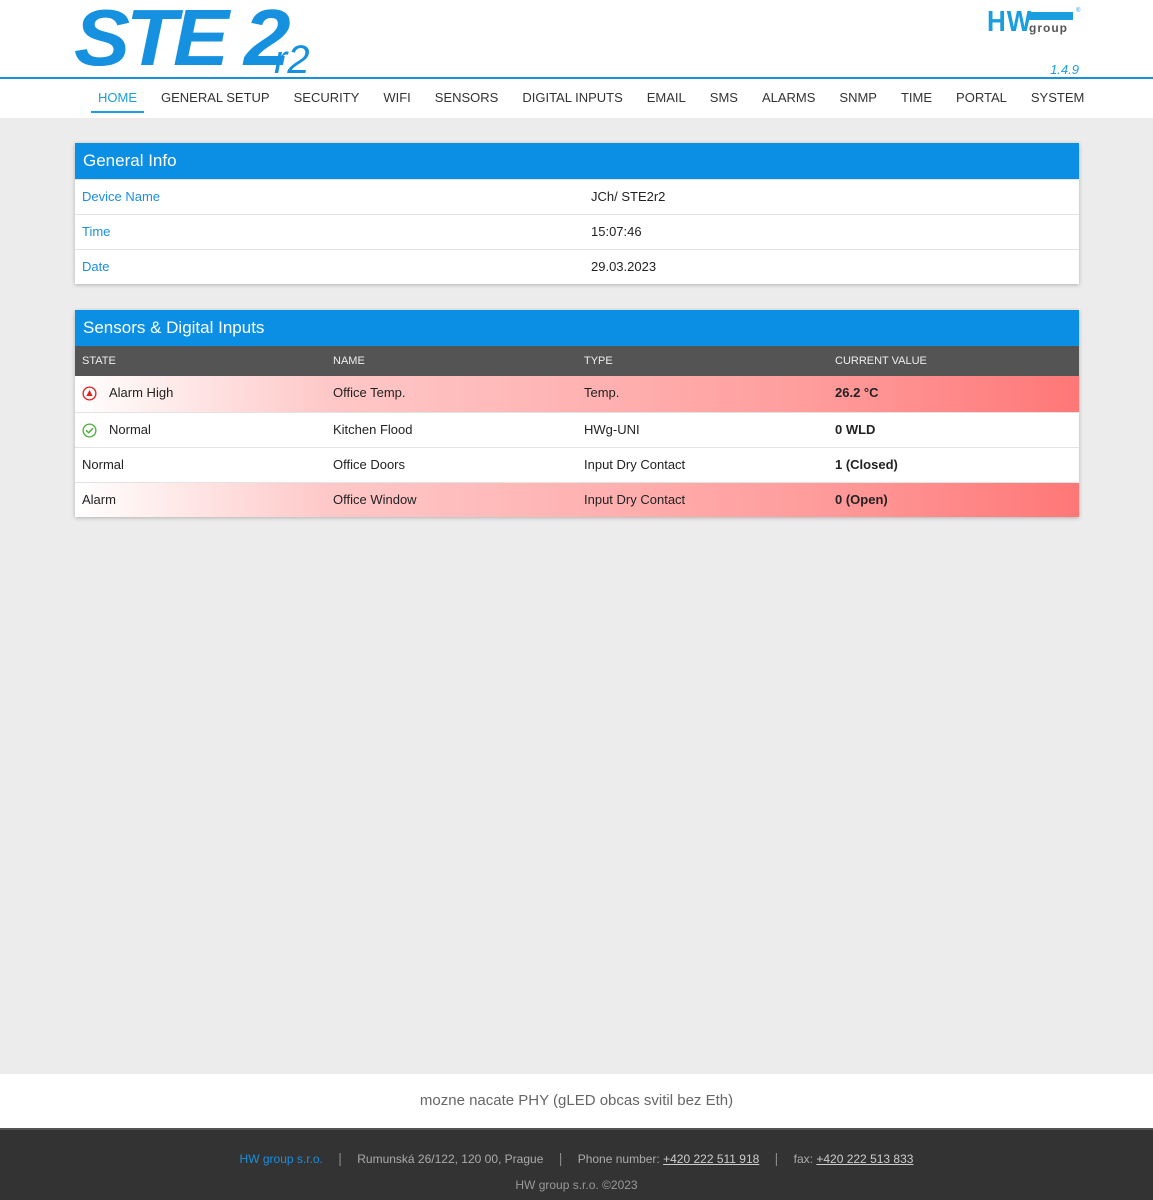  Describe the element at coordinates (467, 98) in the screenshot. I see `nav-sensors: SENSORS` at that location.